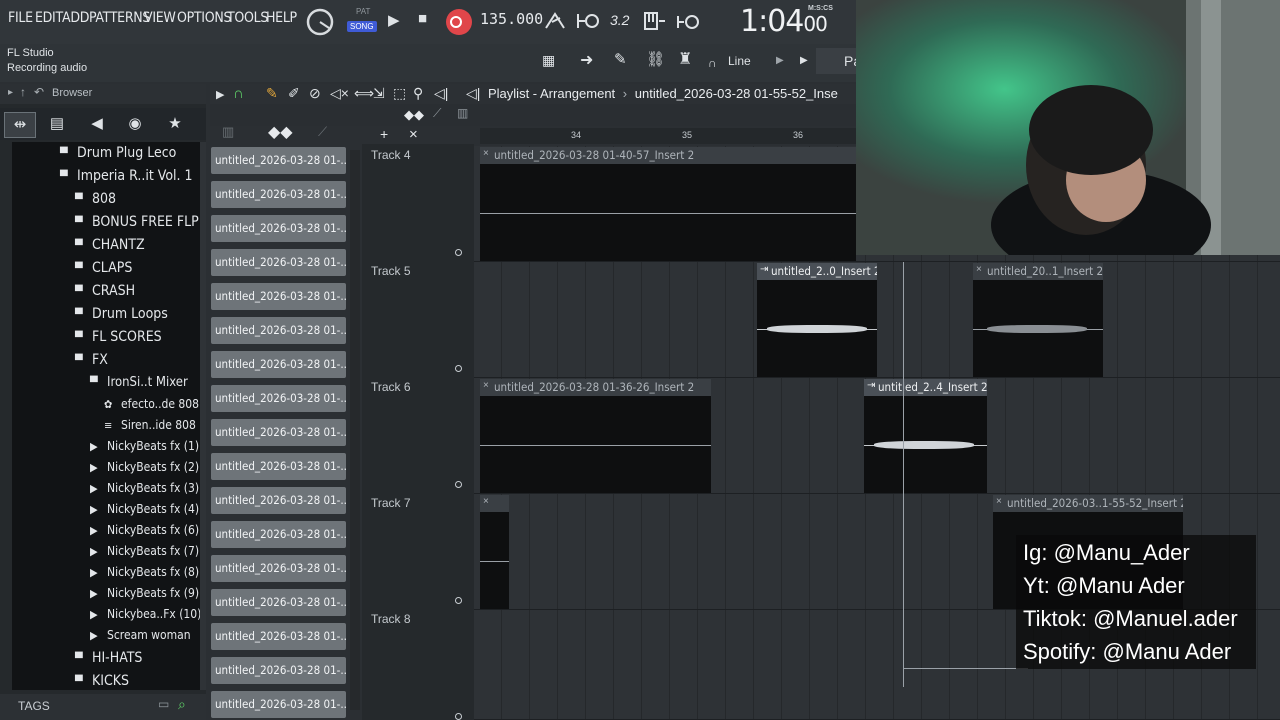  I want to click on browser-tree-item: ▀ FL SCORES, so click(118, 337).